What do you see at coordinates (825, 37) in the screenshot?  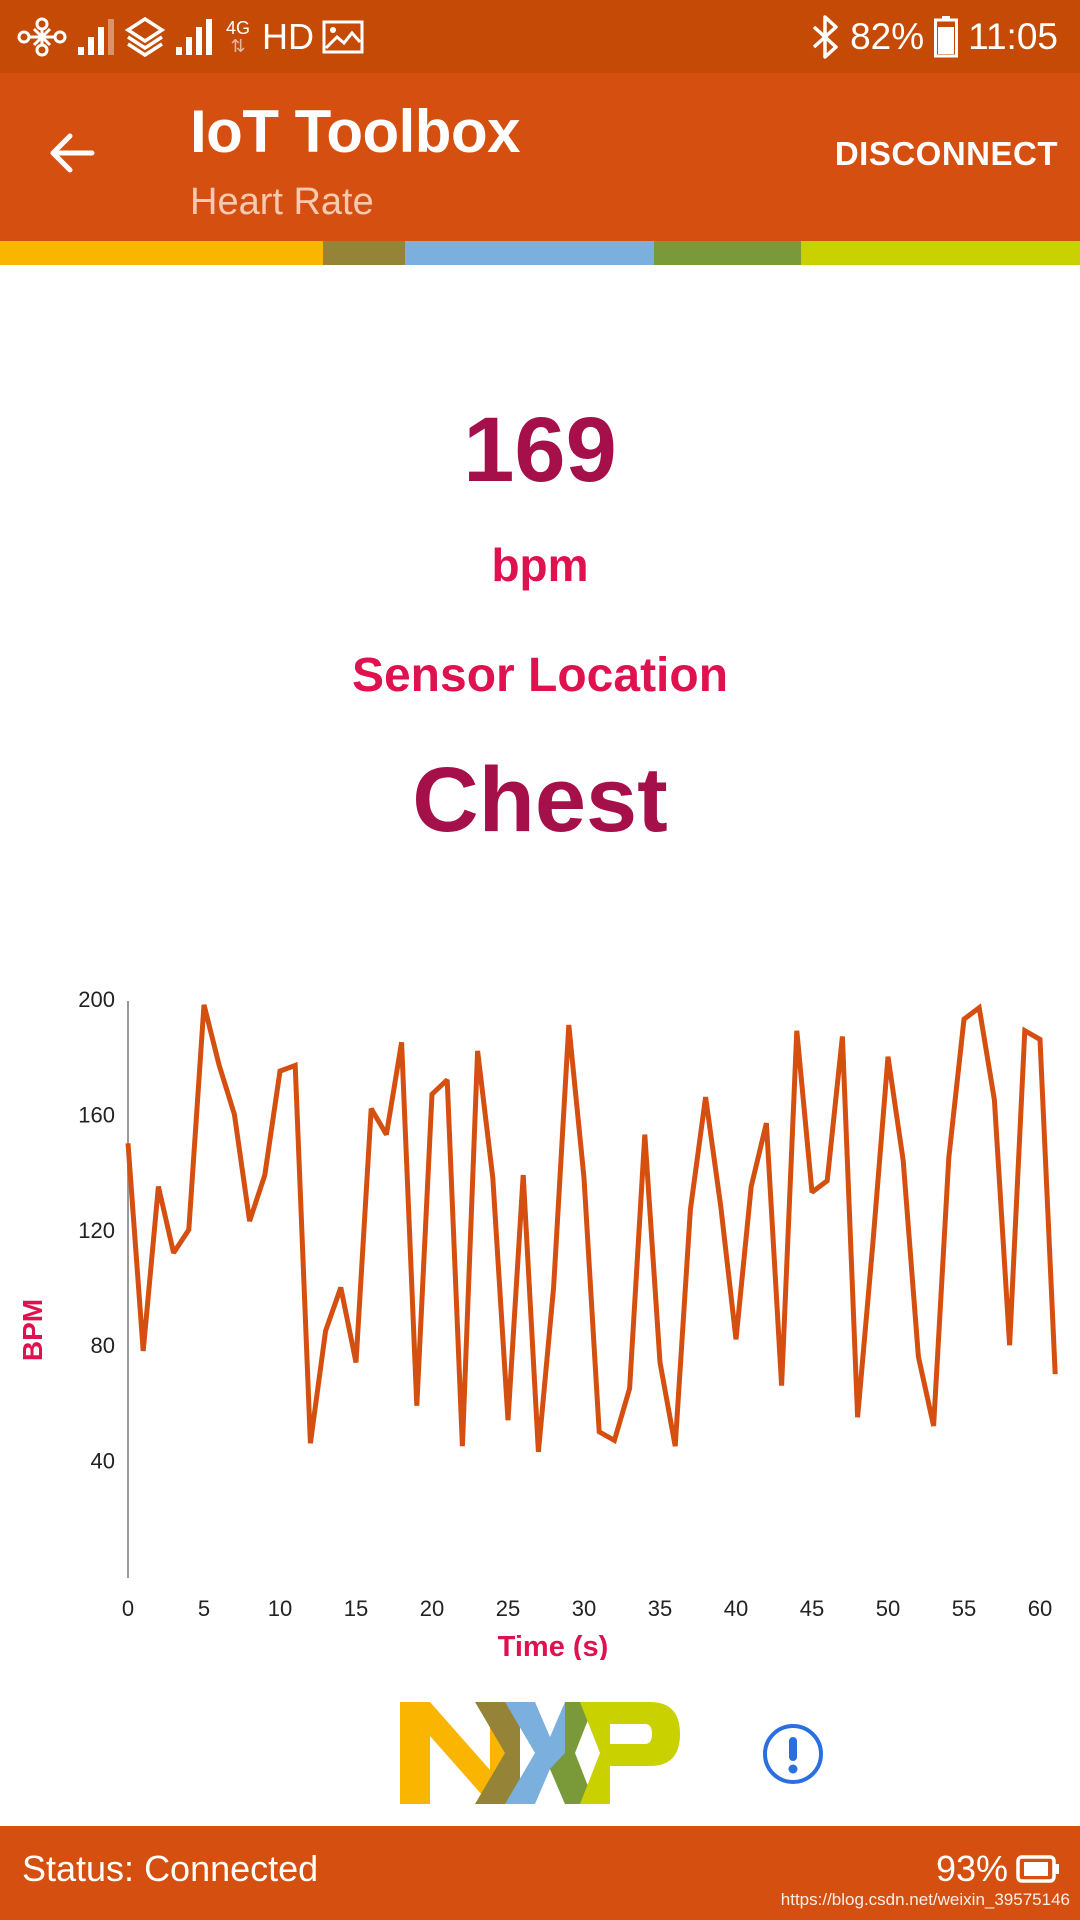 I see `bluetooth-icon` at bounding box center [825, 37].